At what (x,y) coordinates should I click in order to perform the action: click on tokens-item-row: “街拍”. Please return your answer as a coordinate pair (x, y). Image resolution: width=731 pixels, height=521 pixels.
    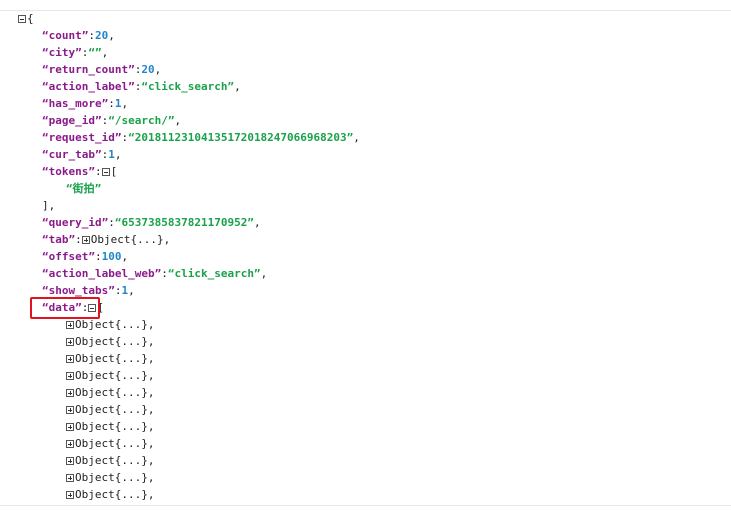
    Looking at the image, I should click on (83, 189).